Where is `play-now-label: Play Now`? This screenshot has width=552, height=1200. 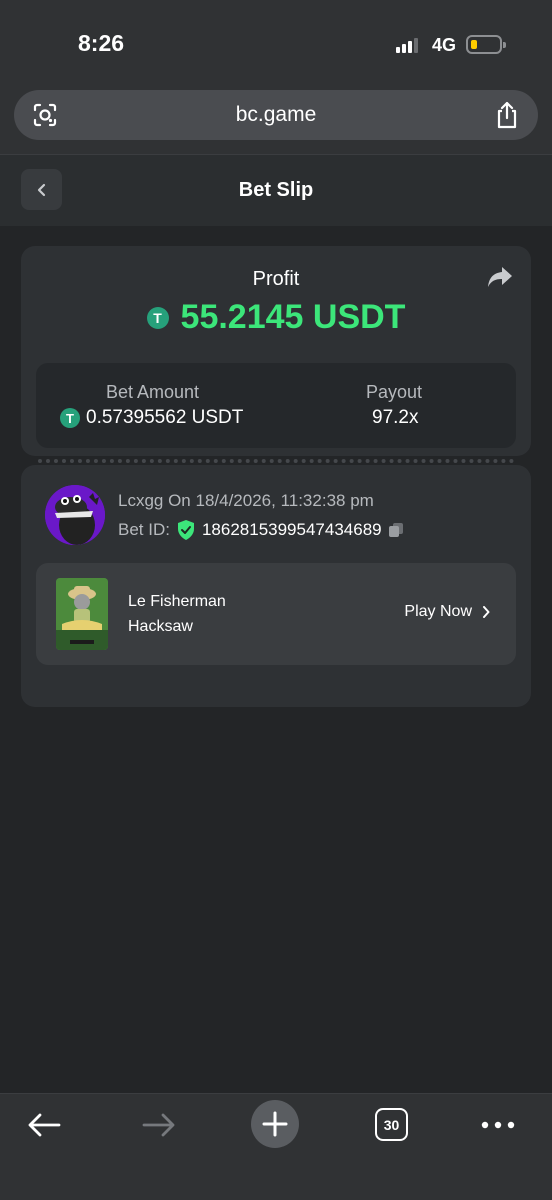
play-now-label: Play Now is located at coordinates (438, 611).